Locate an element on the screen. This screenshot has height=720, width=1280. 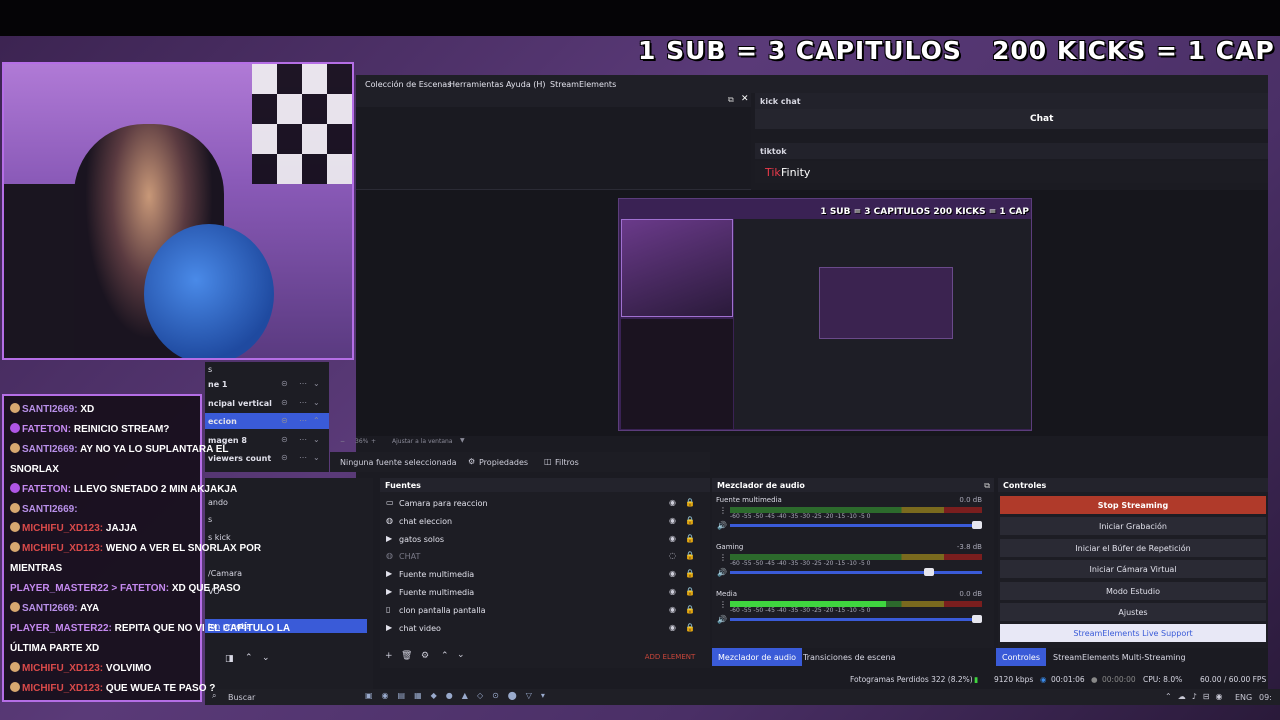
source-item: ▯ clon pantalla pantalla ◉ 🔒 is located at coordinates (545, 610).